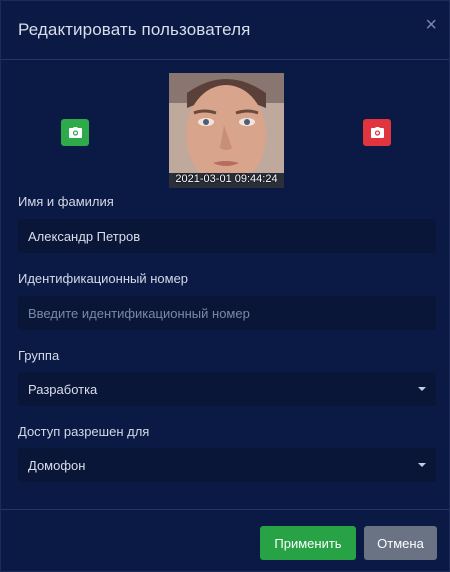  I want to click on take-photo-button, so click(75, 132).